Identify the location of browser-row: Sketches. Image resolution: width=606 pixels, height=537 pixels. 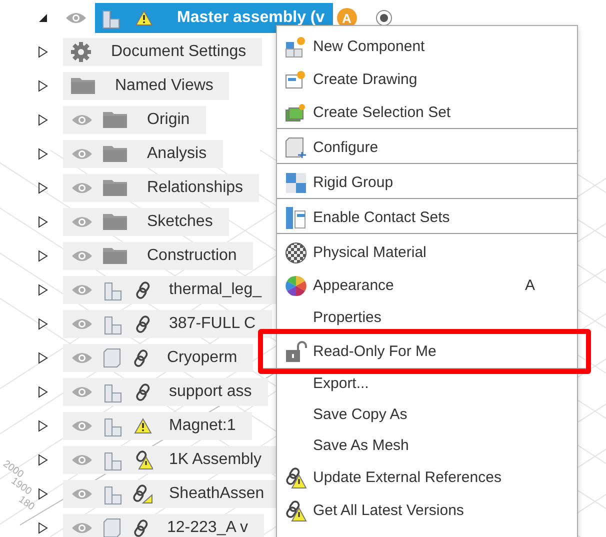
(146, 222).